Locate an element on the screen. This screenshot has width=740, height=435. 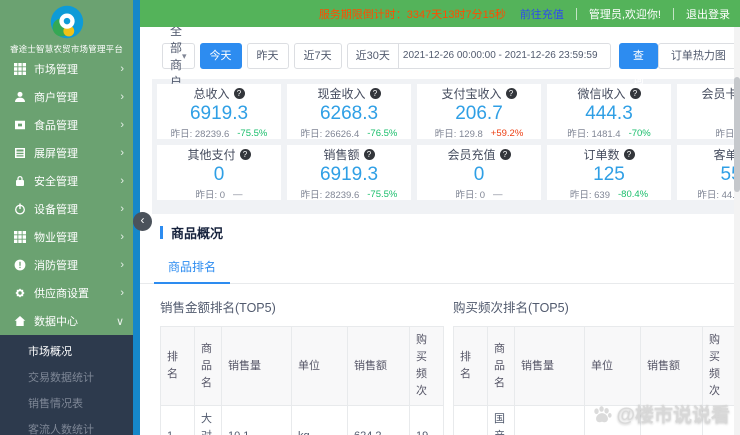
sidebar-item-merchant: 商户管理 › is located at coordinates (66, 97).